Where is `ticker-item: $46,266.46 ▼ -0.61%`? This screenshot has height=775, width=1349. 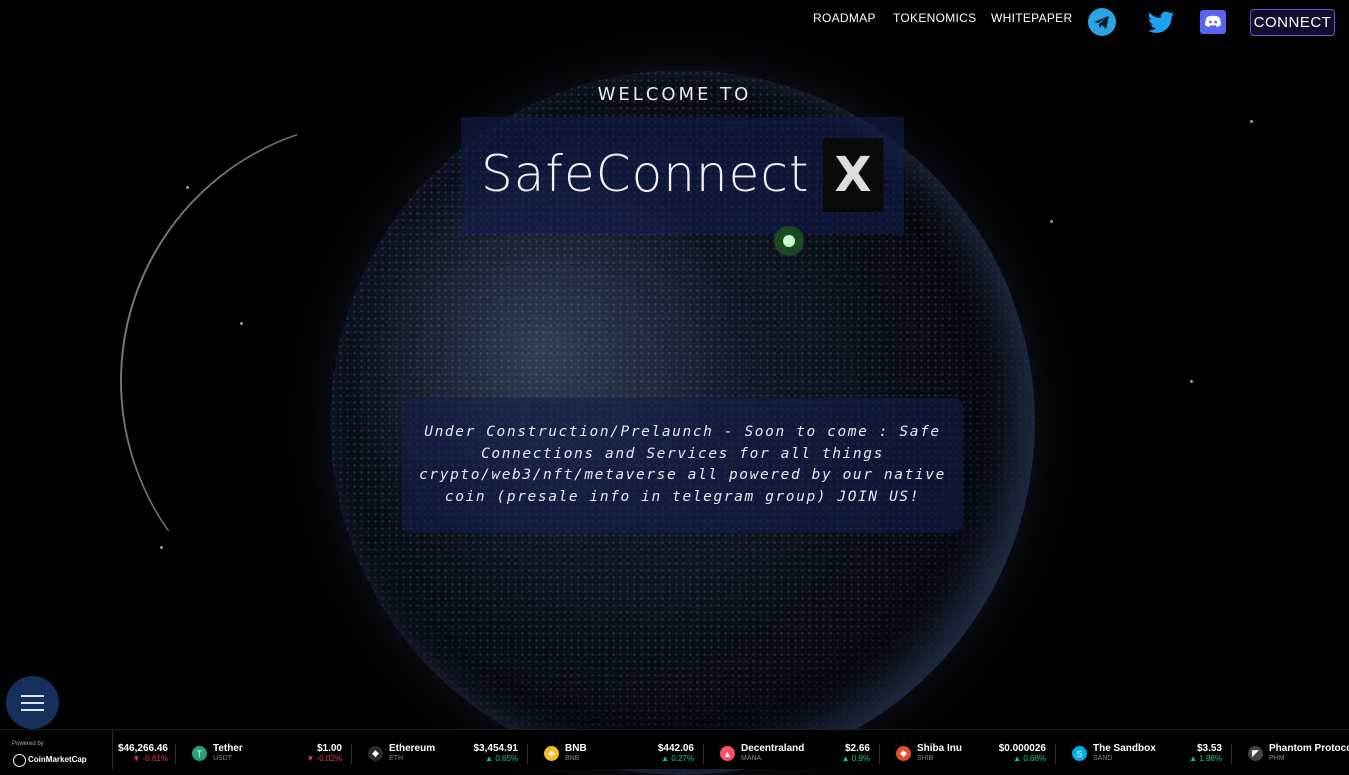
ticker-item: $46,266.46 ▼ -0.61% is located at coordinates (140, 749).